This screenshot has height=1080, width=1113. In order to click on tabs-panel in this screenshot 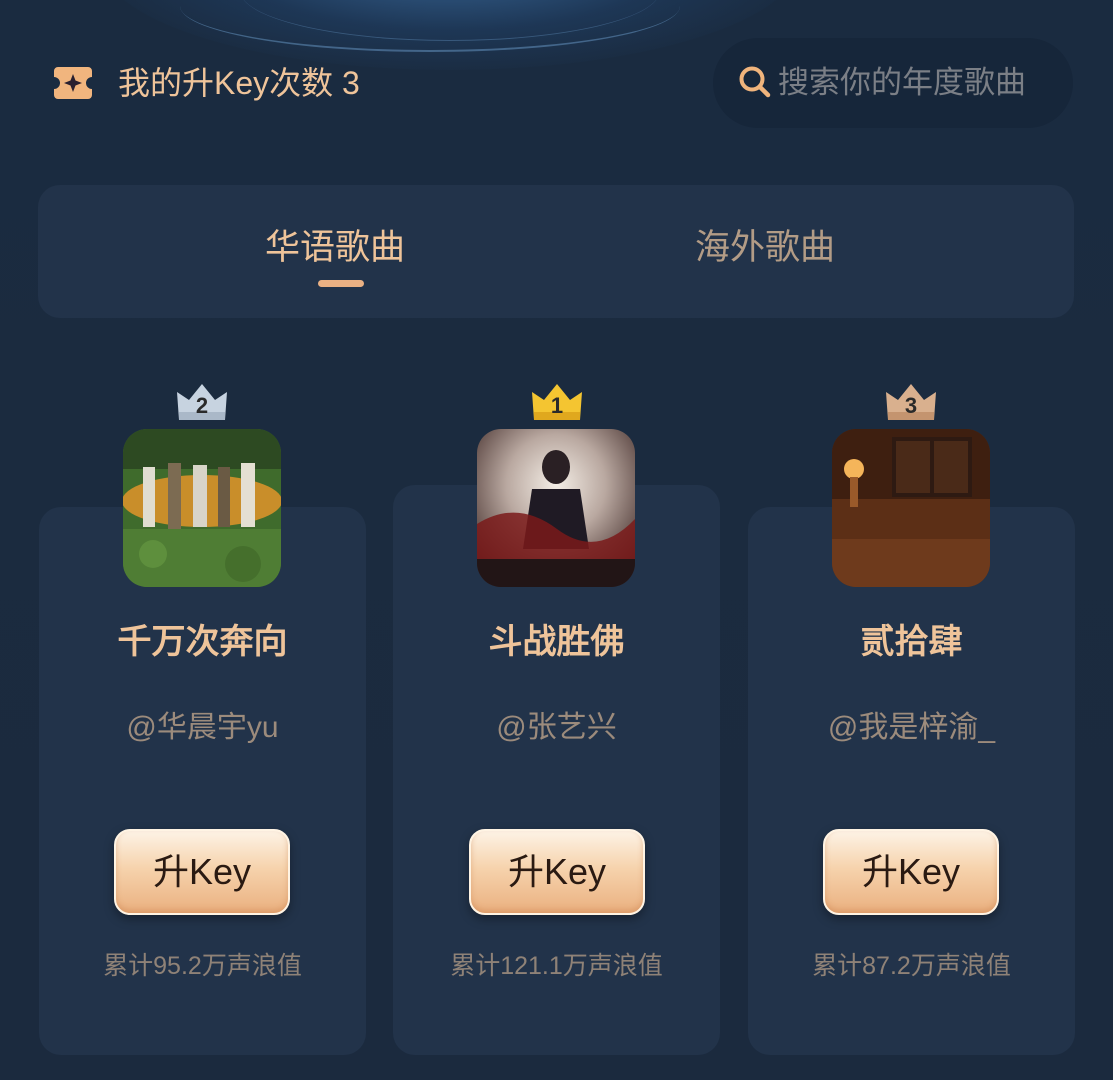, I will do `click(556, 251)`.